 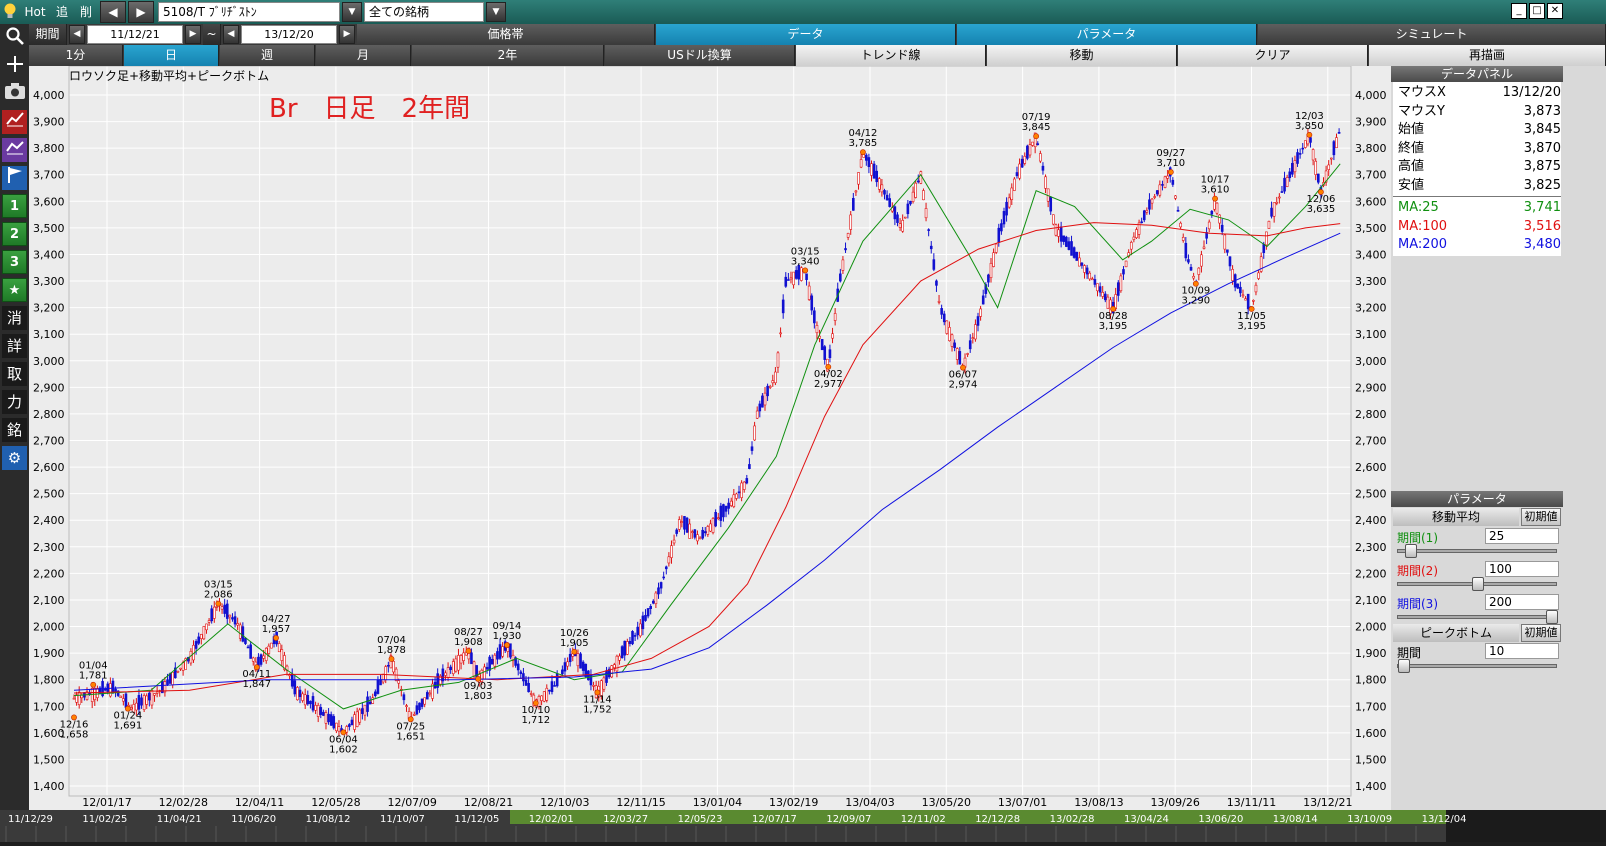 I want to click on market-select: 全ての銘柄, so click(x=424, y=12).